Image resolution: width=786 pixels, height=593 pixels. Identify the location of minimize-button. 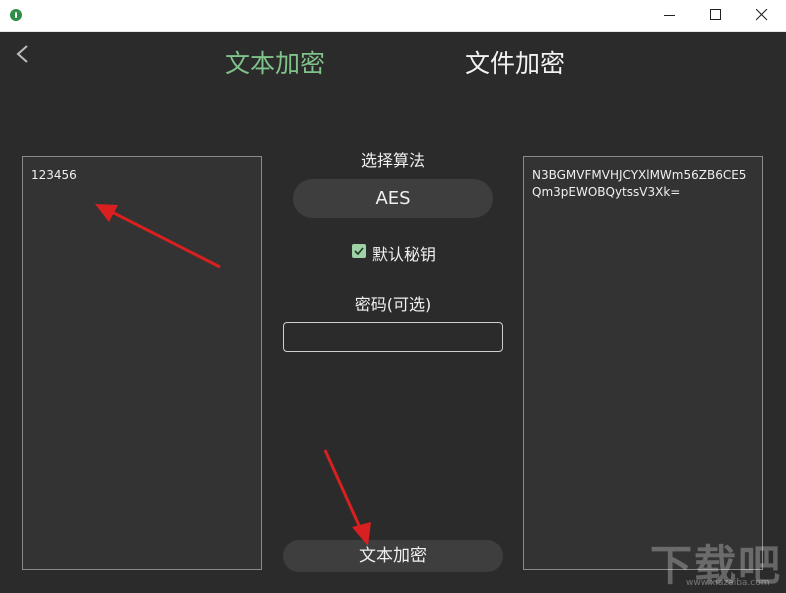
(670, 15).